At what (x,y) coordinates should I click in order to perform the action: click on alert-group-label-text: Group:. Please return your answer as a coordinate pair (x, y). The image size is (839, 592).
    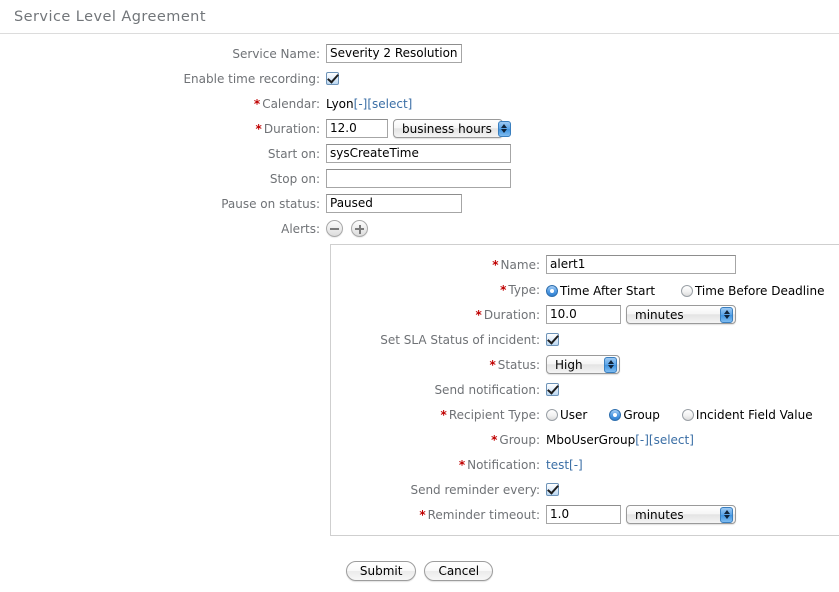
    Looking at the image, I should click on (519, 440).